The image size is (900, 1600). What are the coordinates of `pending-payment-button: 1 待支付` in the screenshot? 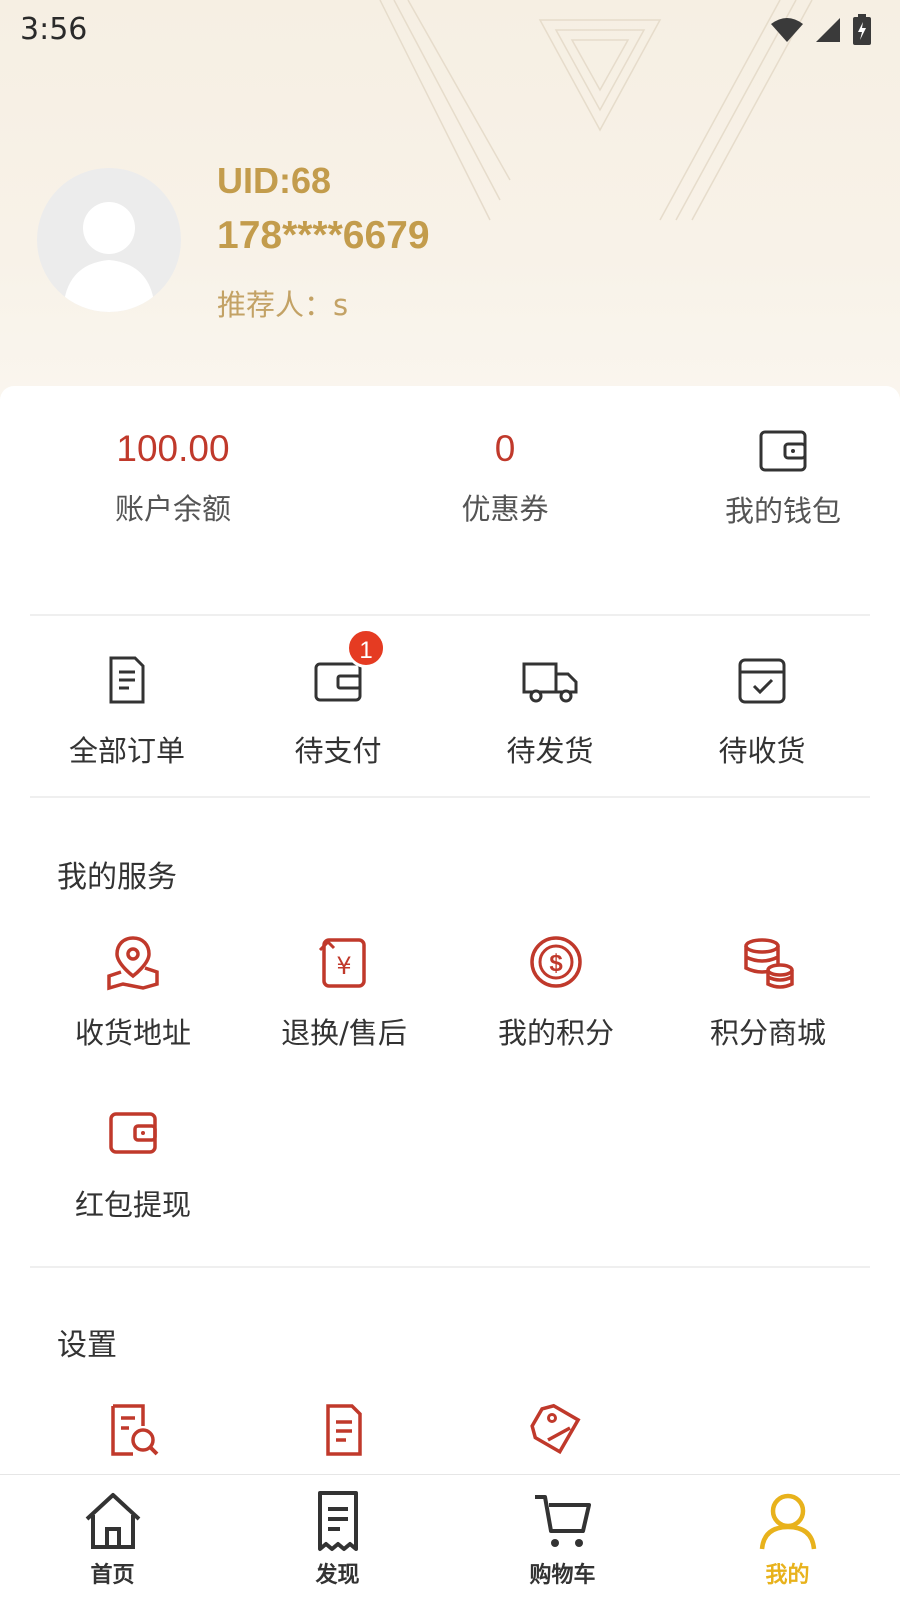 It's located at (338, 699).